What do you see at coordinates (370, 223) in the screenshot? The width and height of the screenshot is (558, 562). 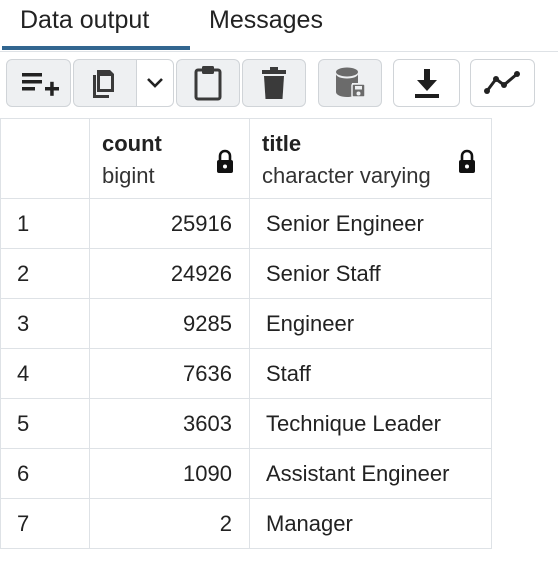 I see `title-cell: Senior Engineer` at bounding box center [370, 223].